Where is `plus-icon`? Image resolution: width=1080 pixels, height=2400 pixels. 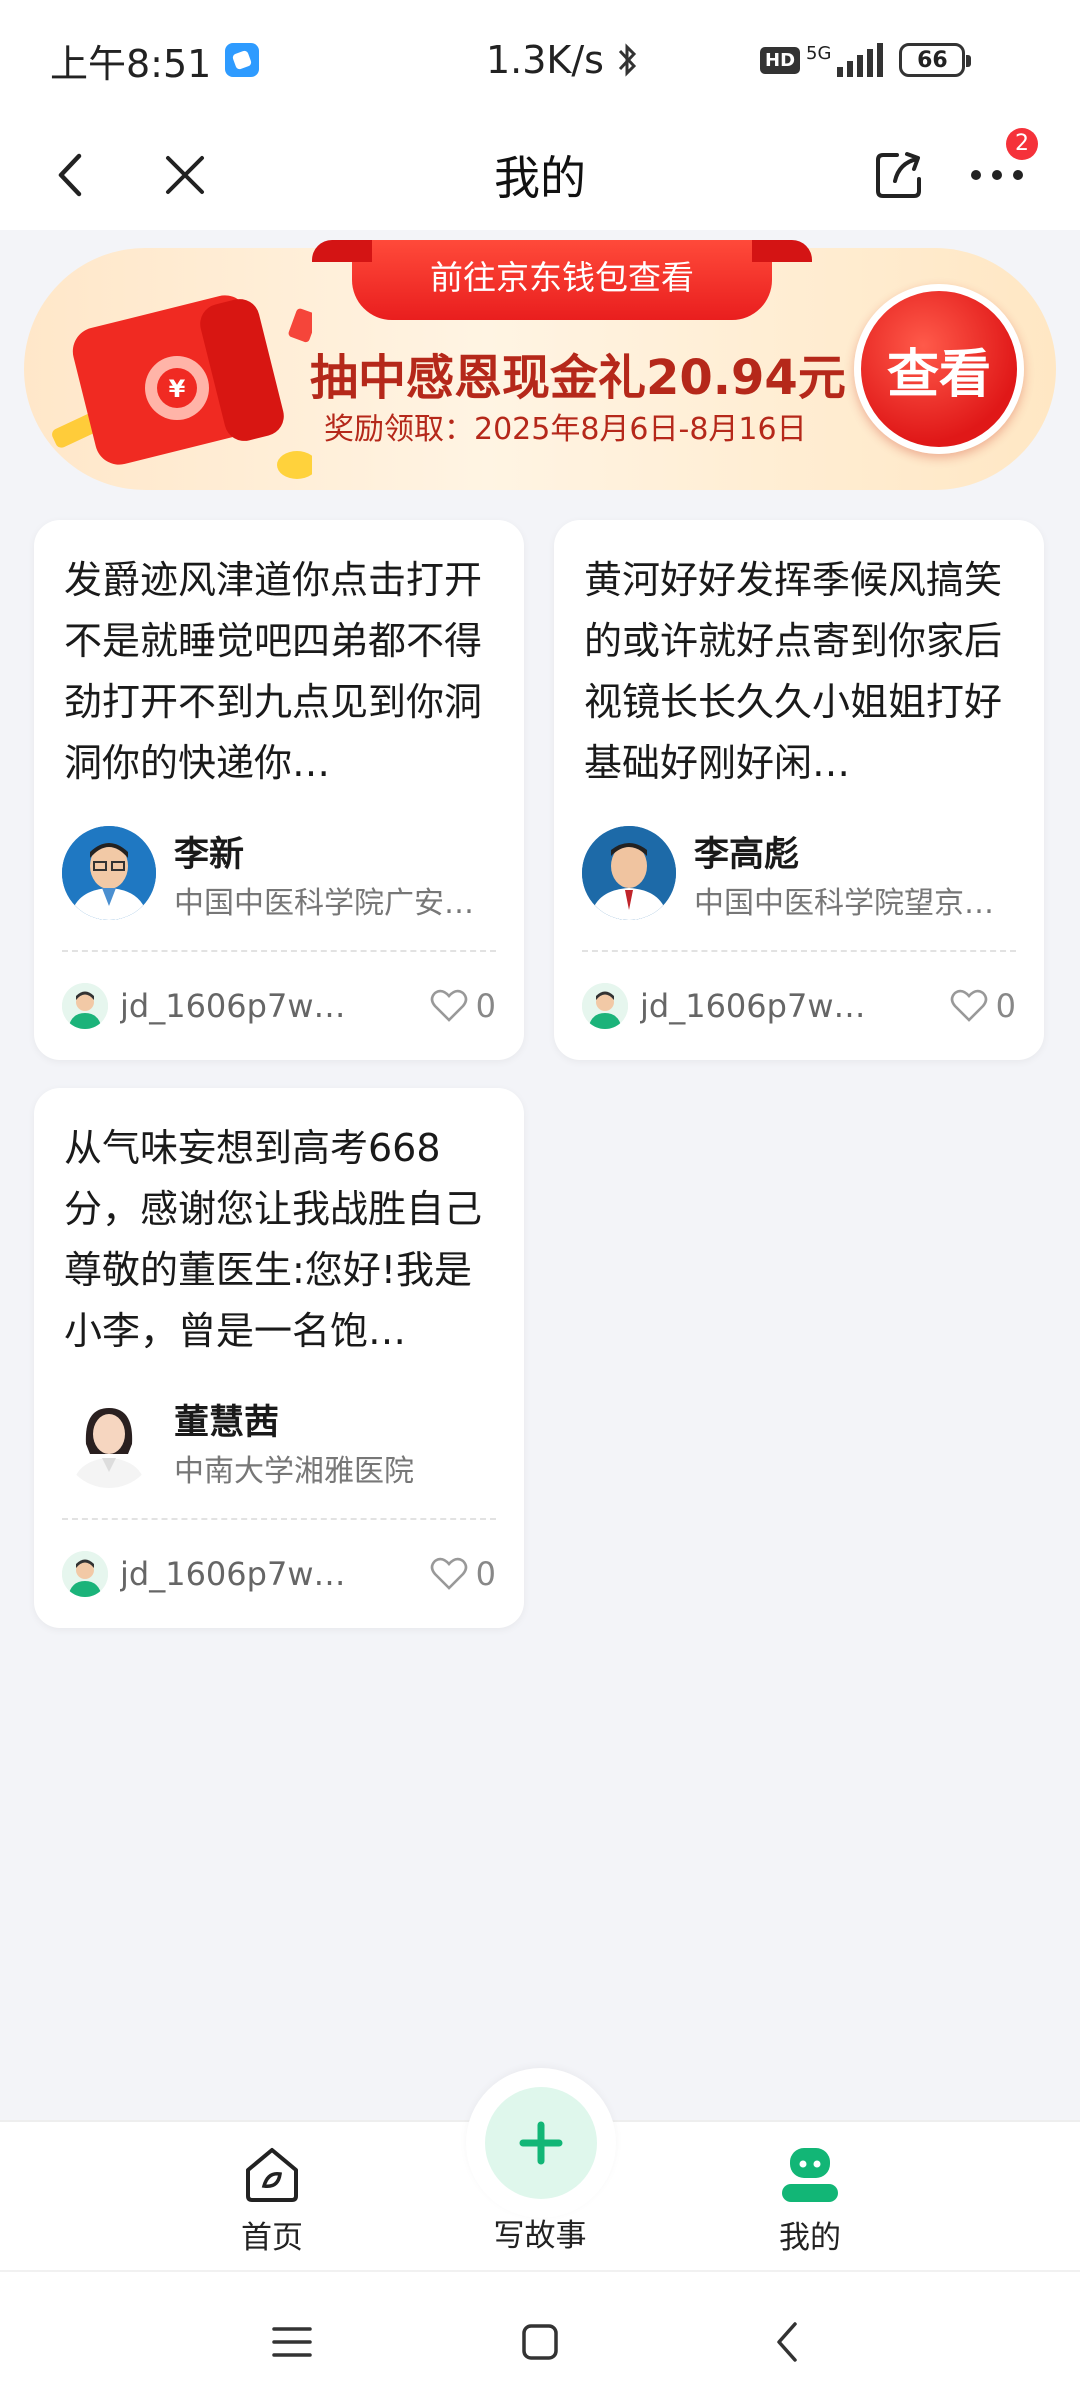 plus-icon is located at coordinates (541, 2143).